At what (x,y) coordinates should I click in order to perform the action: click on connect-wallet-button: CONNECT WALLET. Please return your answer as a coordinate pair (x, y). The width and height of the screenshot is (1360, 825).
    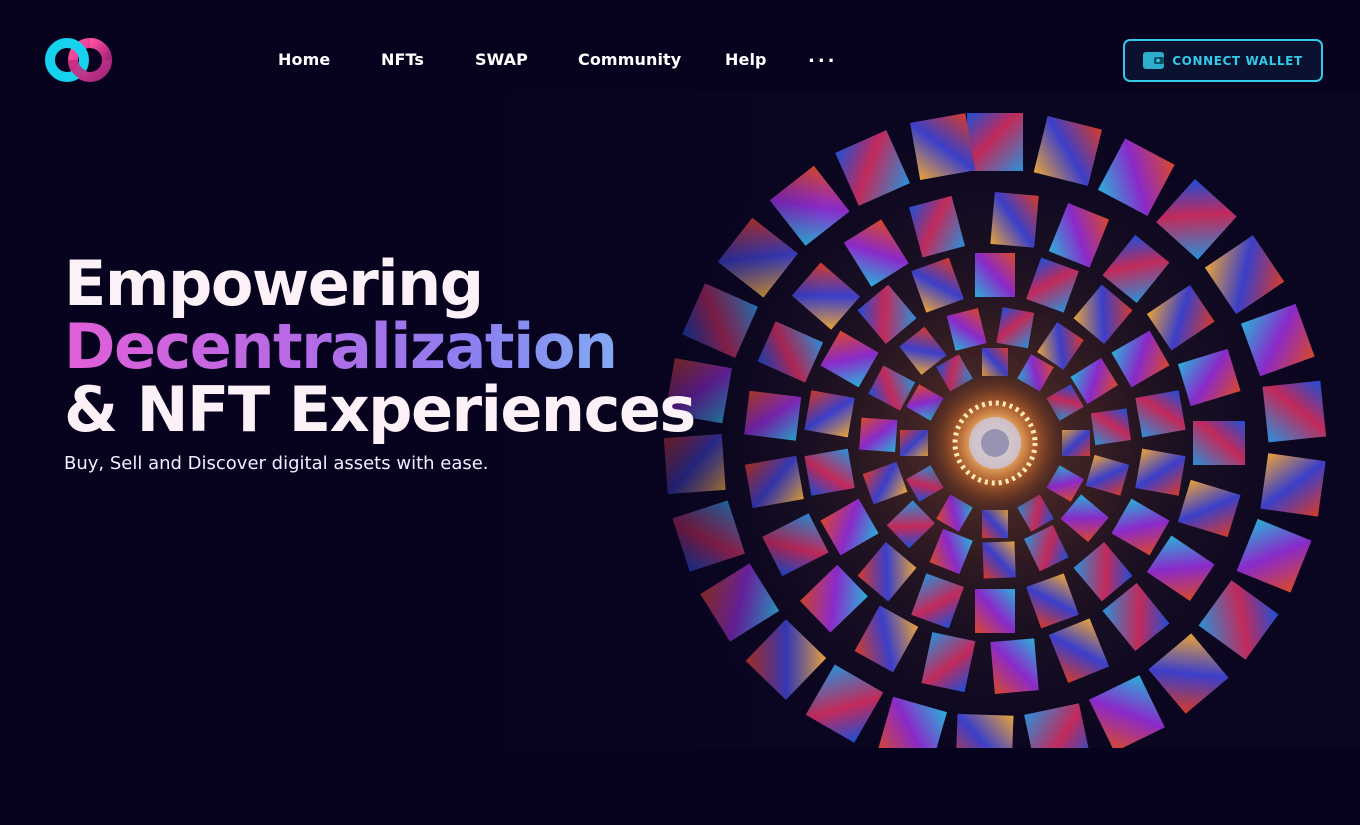
    Looking at the image, I should click on (1223, 60).